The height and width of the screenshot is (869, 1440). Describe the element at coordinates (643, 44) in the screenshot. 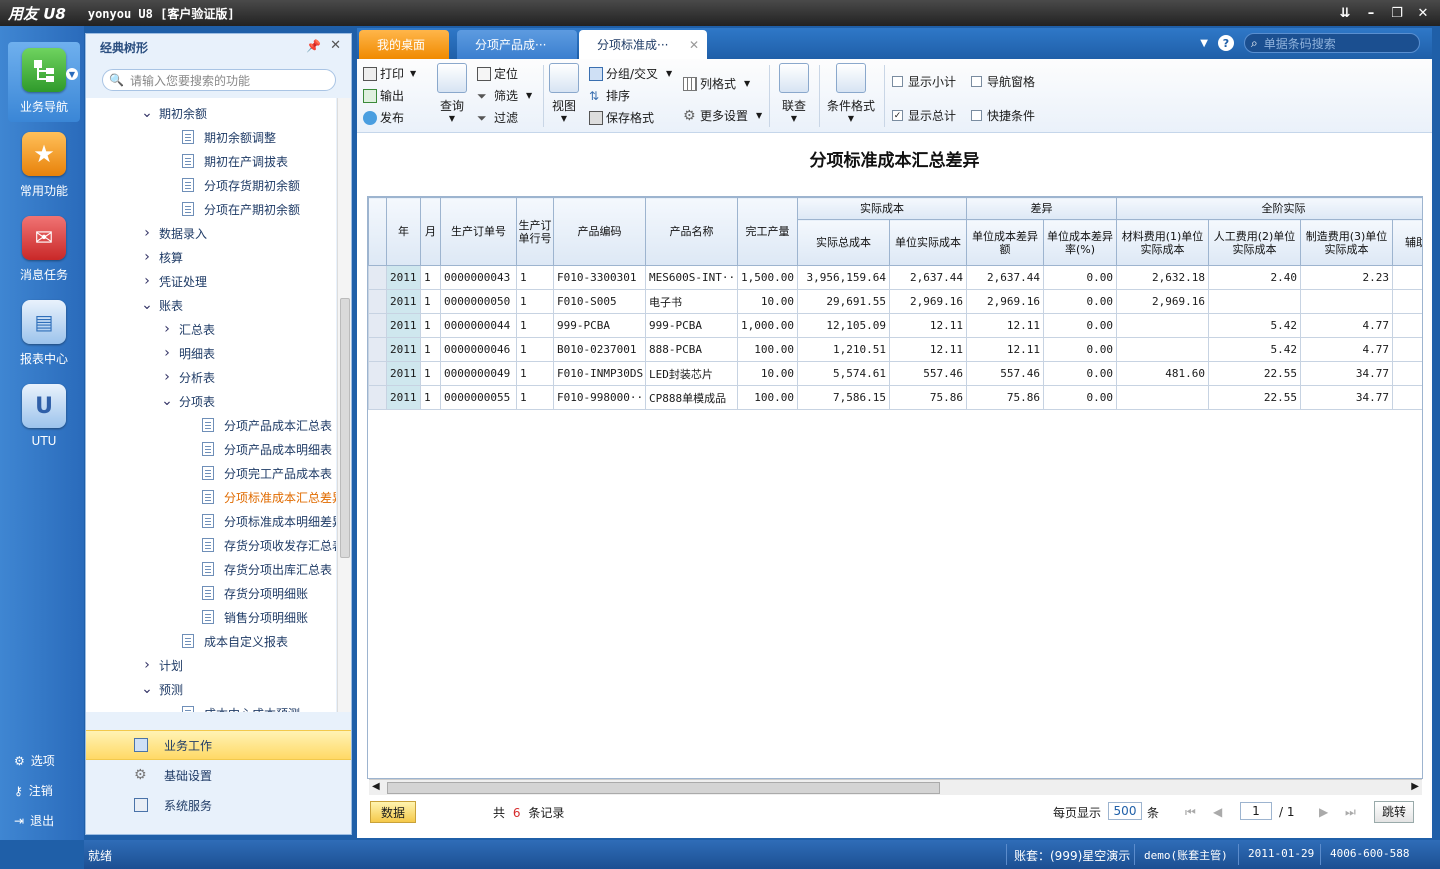

I see `tab-std-cost: 分项标准成··· ✕` at that location.